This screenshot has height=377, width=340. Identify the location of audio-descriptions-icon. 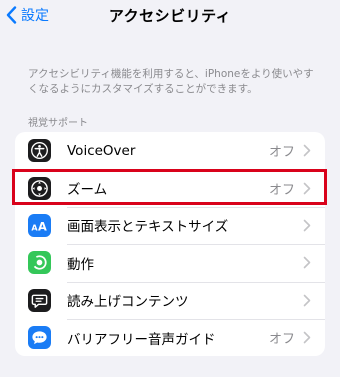
(39, 338).